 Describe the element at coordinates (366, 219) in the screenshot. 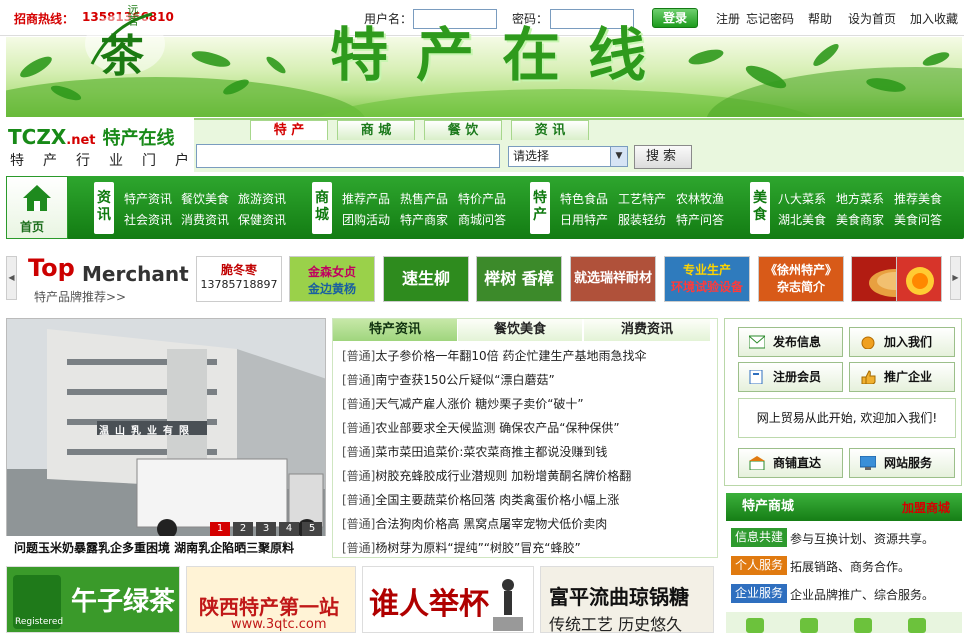

I see `nav-link: 团购活动` at that location.